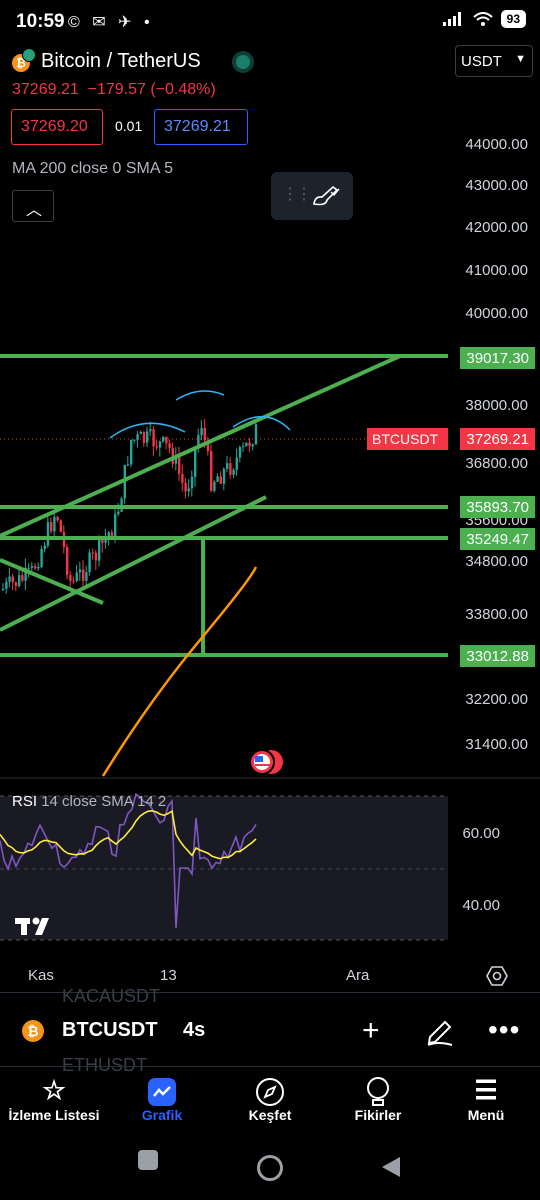 This screenshot has width=540, height=1200. Describe the element at coordinates (25, 801) in the screenshot. I see `rsi-name: RSI` at that location.